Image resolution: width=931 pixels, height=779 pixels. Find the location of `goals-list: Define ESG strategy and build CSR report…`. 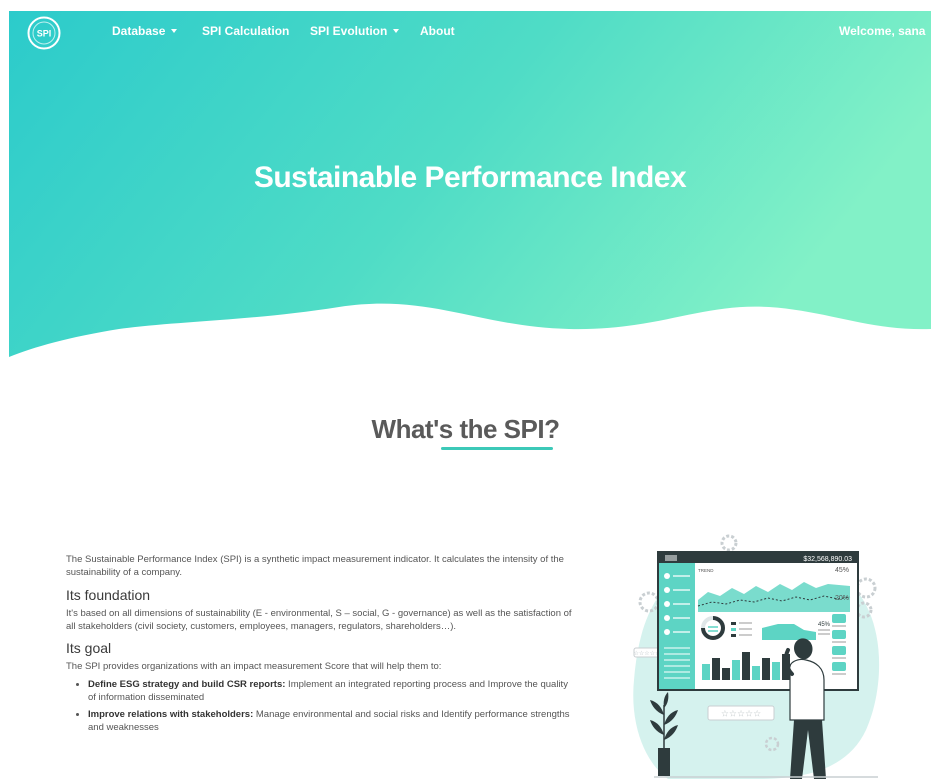

goals-list: Define ESG strategy and build CSR report… is located at coordinates (327, 706).